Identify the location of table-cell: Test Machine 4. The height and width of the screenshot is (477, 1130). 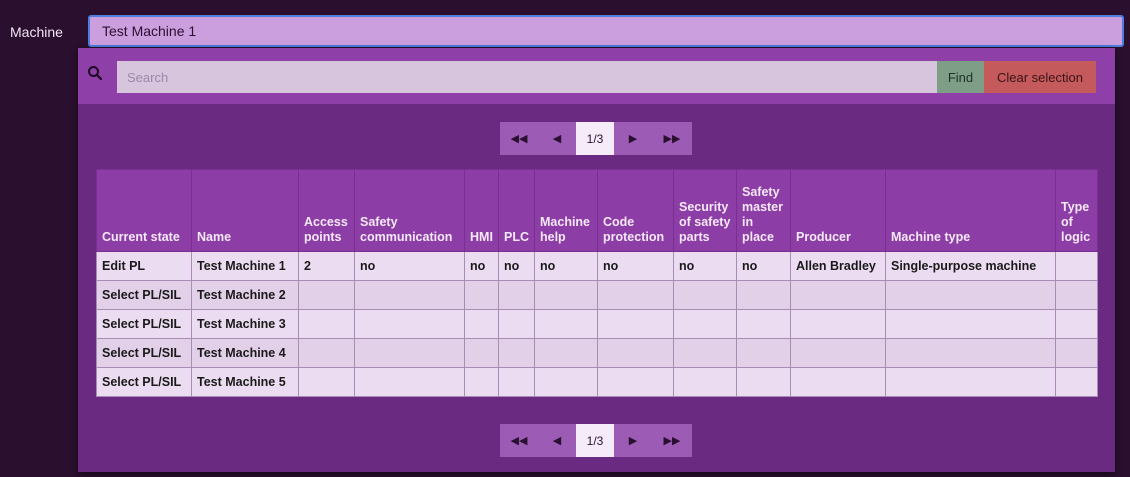
(245, 353).